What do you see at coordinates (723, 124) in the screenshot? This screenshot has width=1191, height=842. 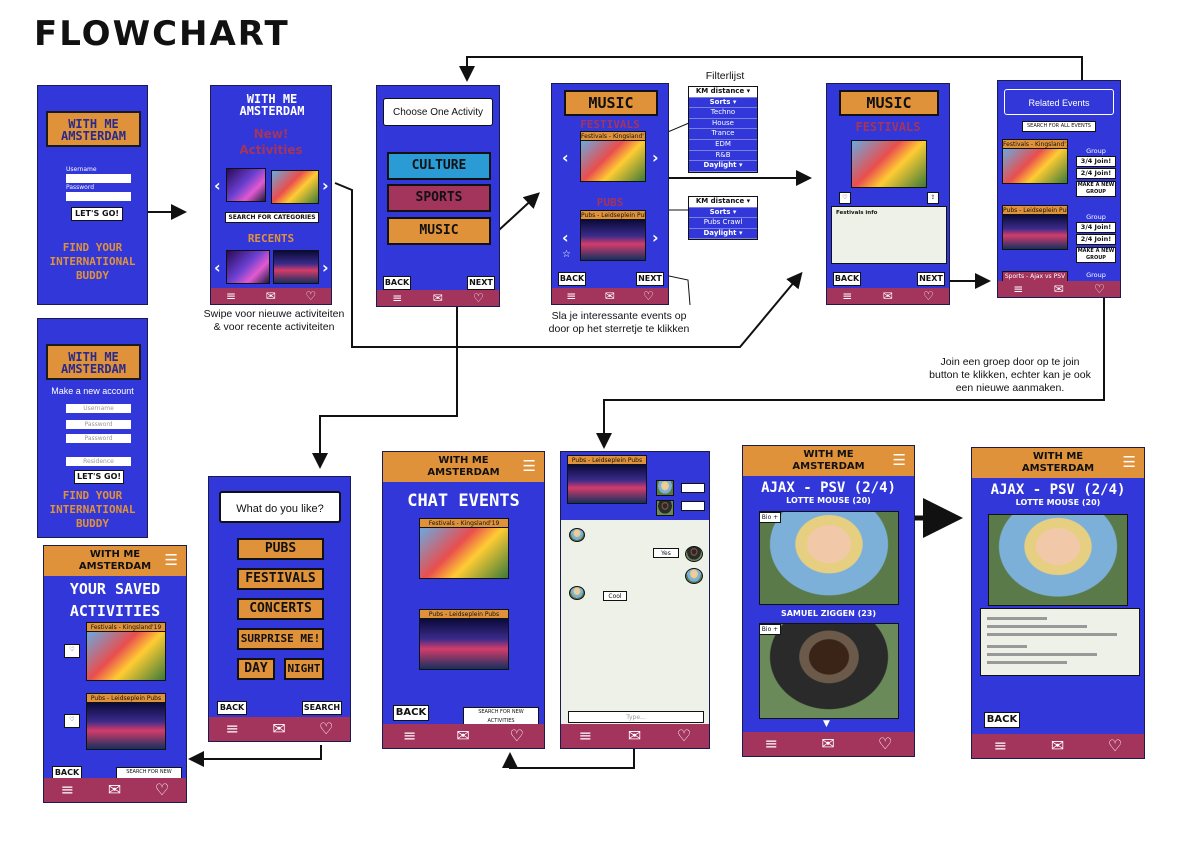 I see `filter-1-item: House` at bounding box center [723, 124].